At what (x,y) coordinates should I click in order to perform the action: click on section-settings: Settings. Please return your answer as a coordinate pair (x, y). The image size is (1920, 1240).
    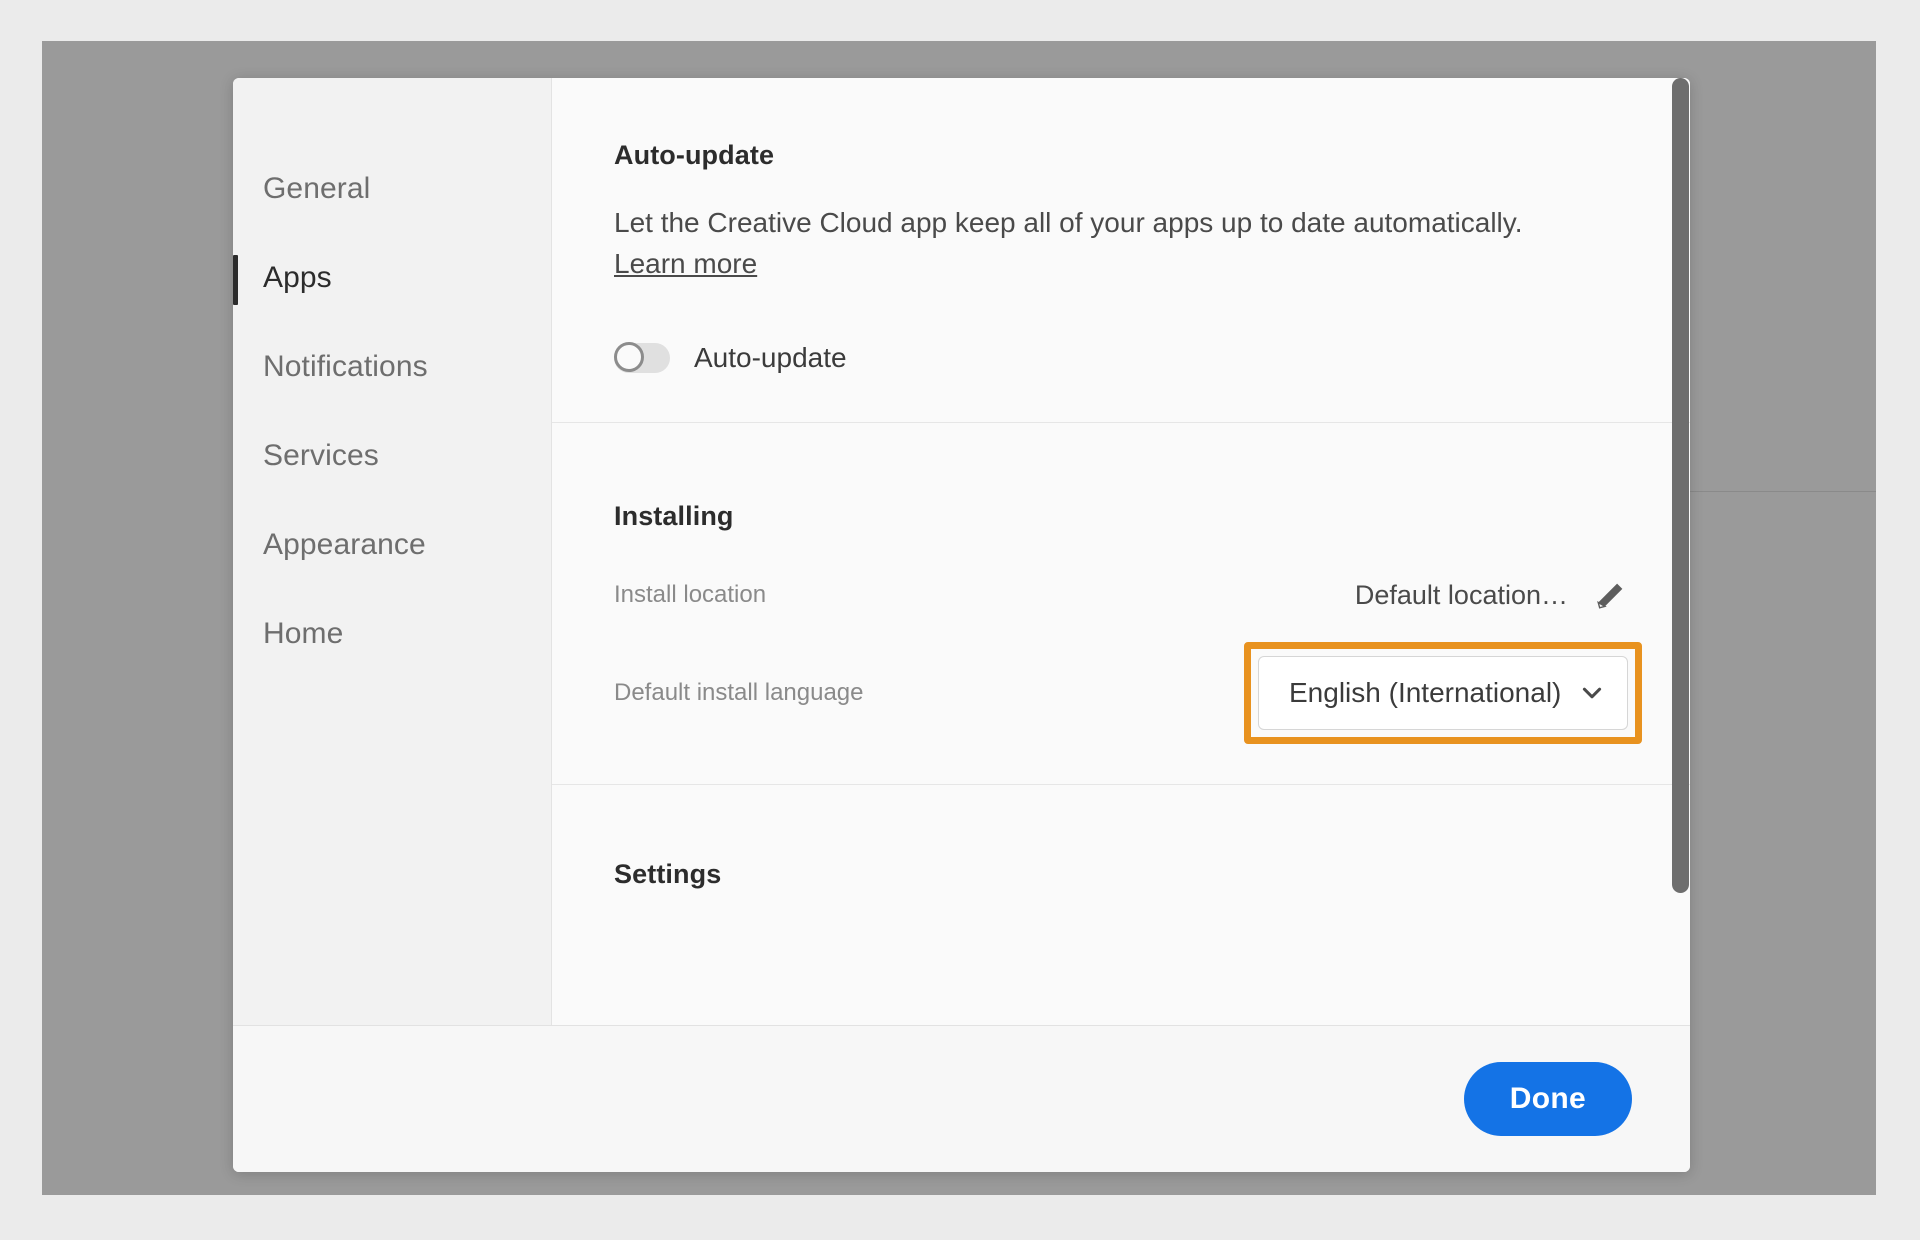
    Looking at the image, I should click on (1121, 873).